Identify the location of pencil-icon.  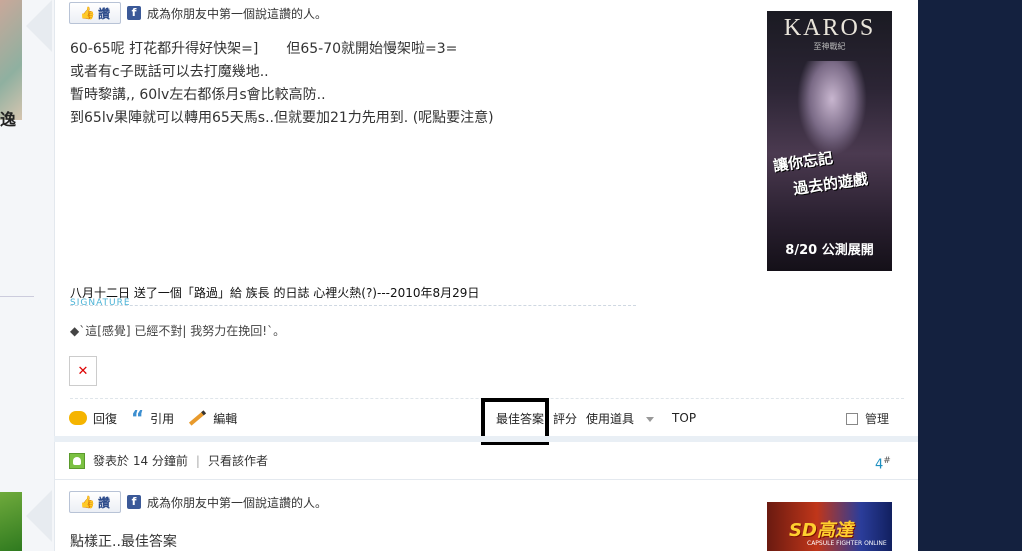
(198, 418).